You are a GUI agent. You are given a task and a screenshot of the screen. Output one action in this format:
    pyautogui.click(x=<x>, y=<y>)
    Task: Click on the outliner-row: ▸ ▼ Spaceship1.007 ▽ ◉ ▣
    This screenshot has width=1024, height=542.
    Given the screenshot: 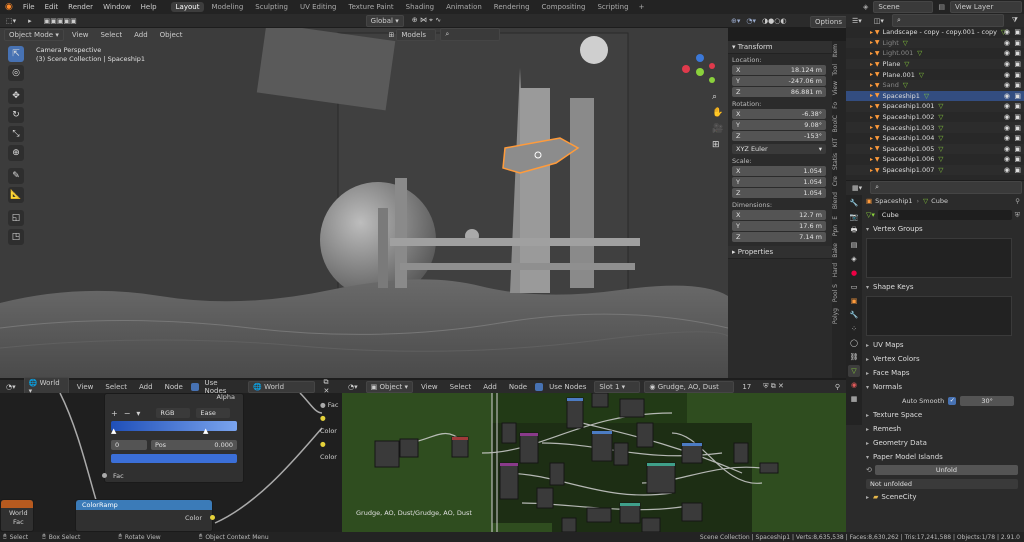 What is the action you would take?
    pyautogui.click(x=935, y=170)
    